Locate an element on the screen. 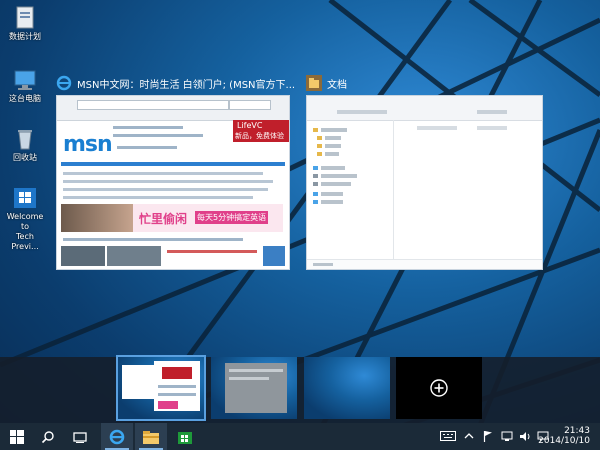  volume-icon is located at coordinates (525, 436).